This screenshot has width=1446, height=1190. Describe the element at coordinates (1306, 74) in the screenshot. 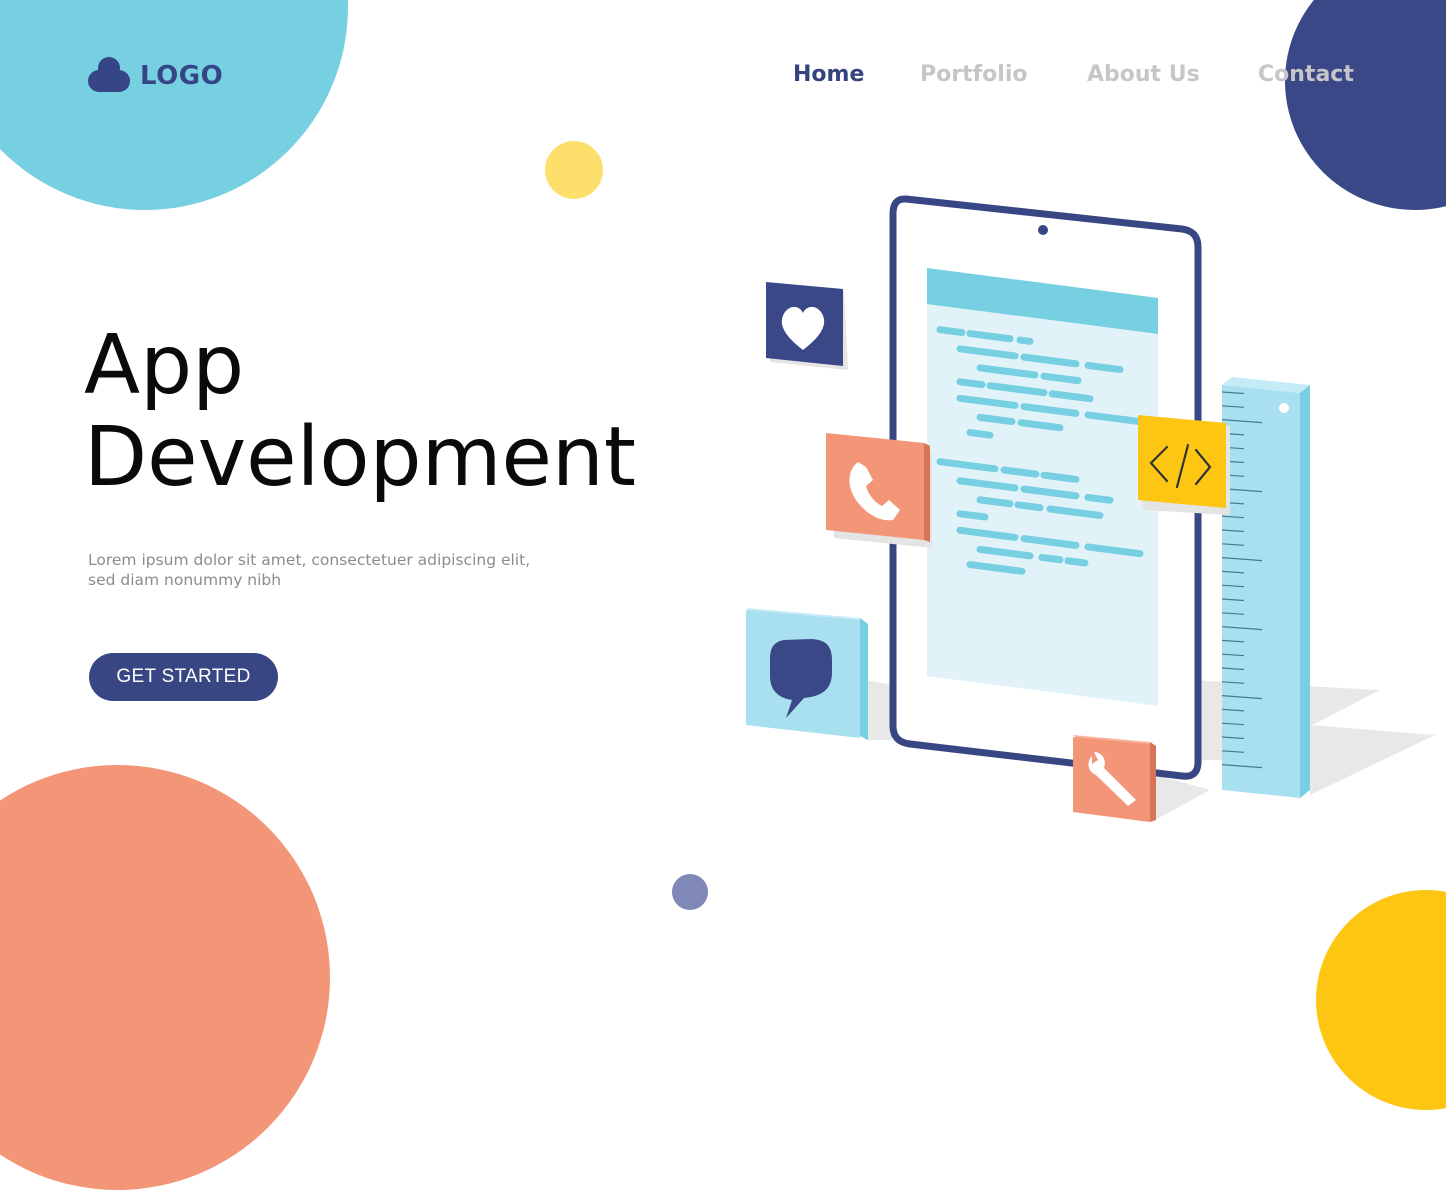

I see `nav-item-contact: Contact` at that location.